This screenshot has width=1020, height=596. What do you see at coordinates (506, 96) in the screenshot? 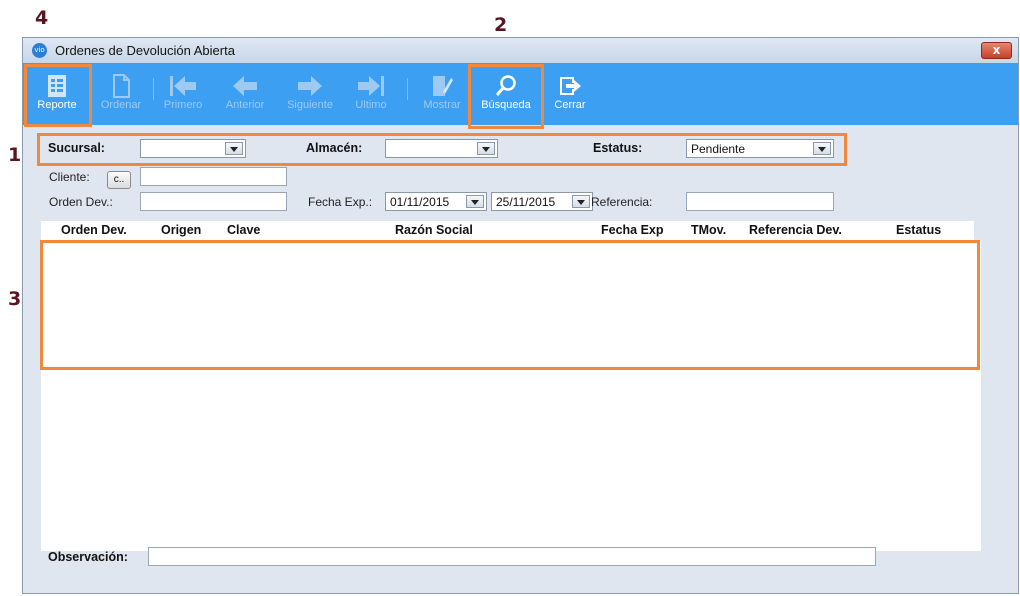
I see `highlight-busqueda` at bounding box center [506, 96].